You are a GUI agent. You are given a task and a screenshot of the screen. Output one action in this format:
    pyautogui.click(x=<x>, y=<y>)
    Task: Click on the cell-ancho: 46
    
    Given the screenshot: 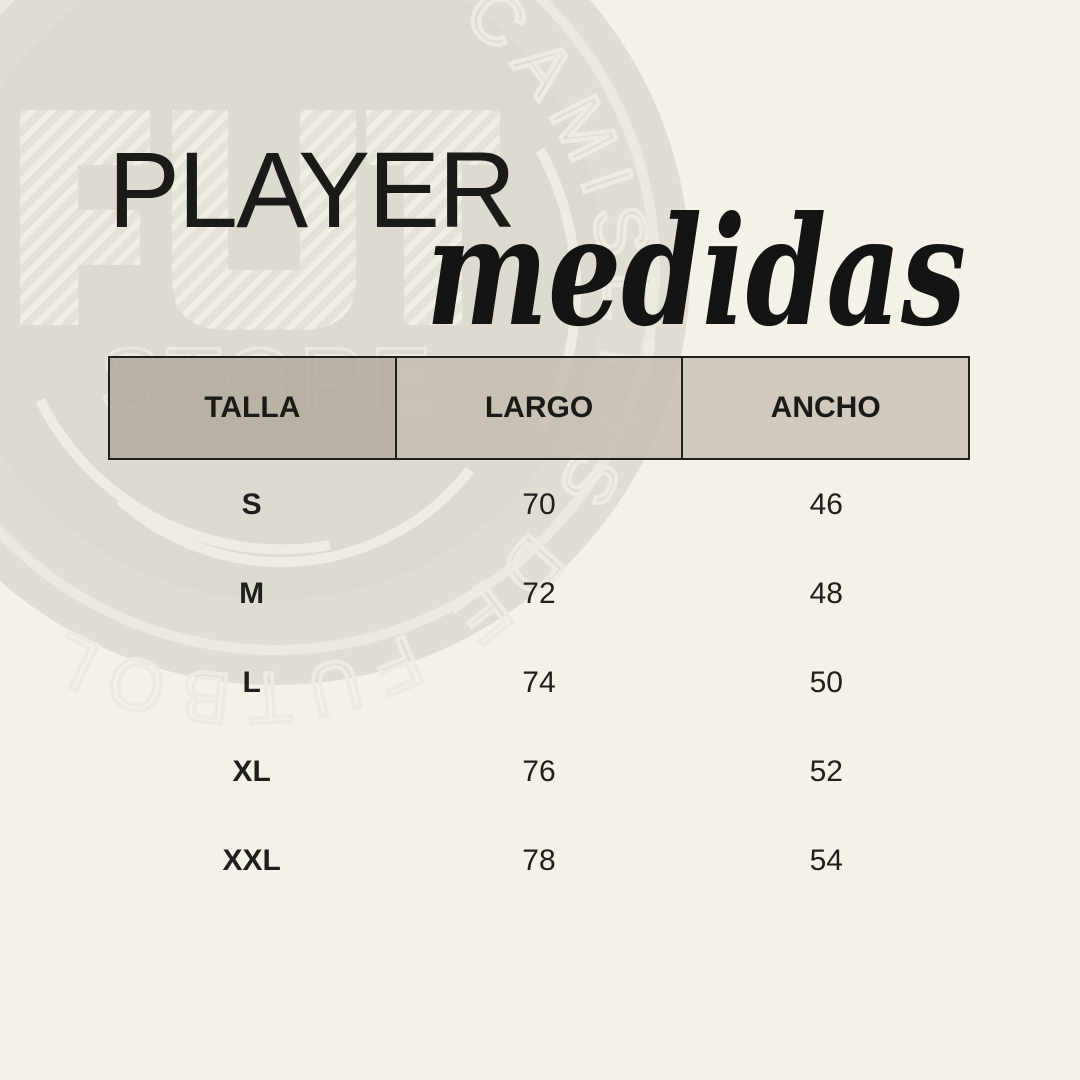 What is the action you would take?
    pyautogui.click(x=826, y=504)
    